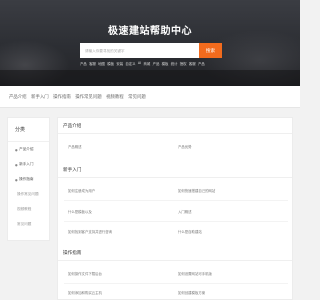 The image size is (320, 300). Describe the element at coordinates (191, 292) in the screenshot. I see `article-link: 如何创建模板方案` at that location.